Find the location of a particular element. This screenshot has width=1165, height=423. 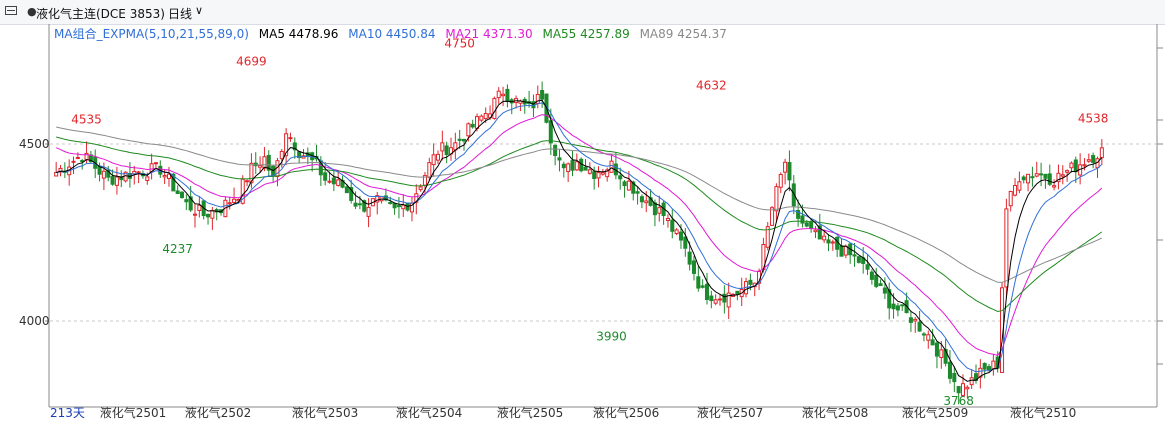

chevron-down-icon: ∨ is located at coordinates (199, 10).